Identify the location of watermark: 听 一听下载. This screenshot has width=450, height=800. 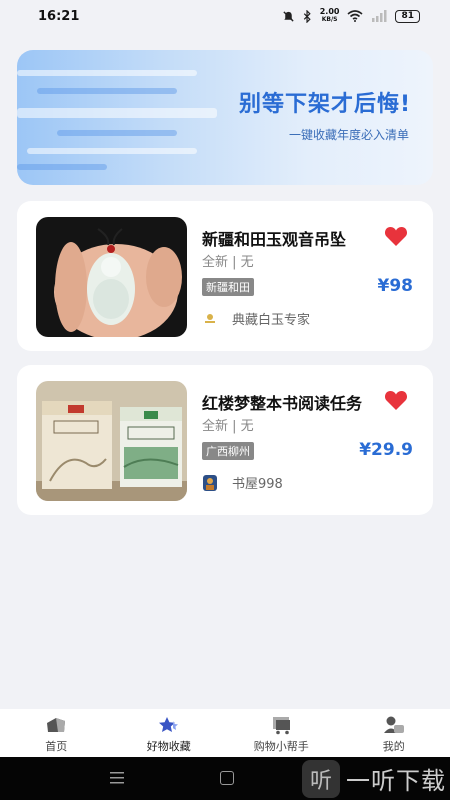
(376, 778).